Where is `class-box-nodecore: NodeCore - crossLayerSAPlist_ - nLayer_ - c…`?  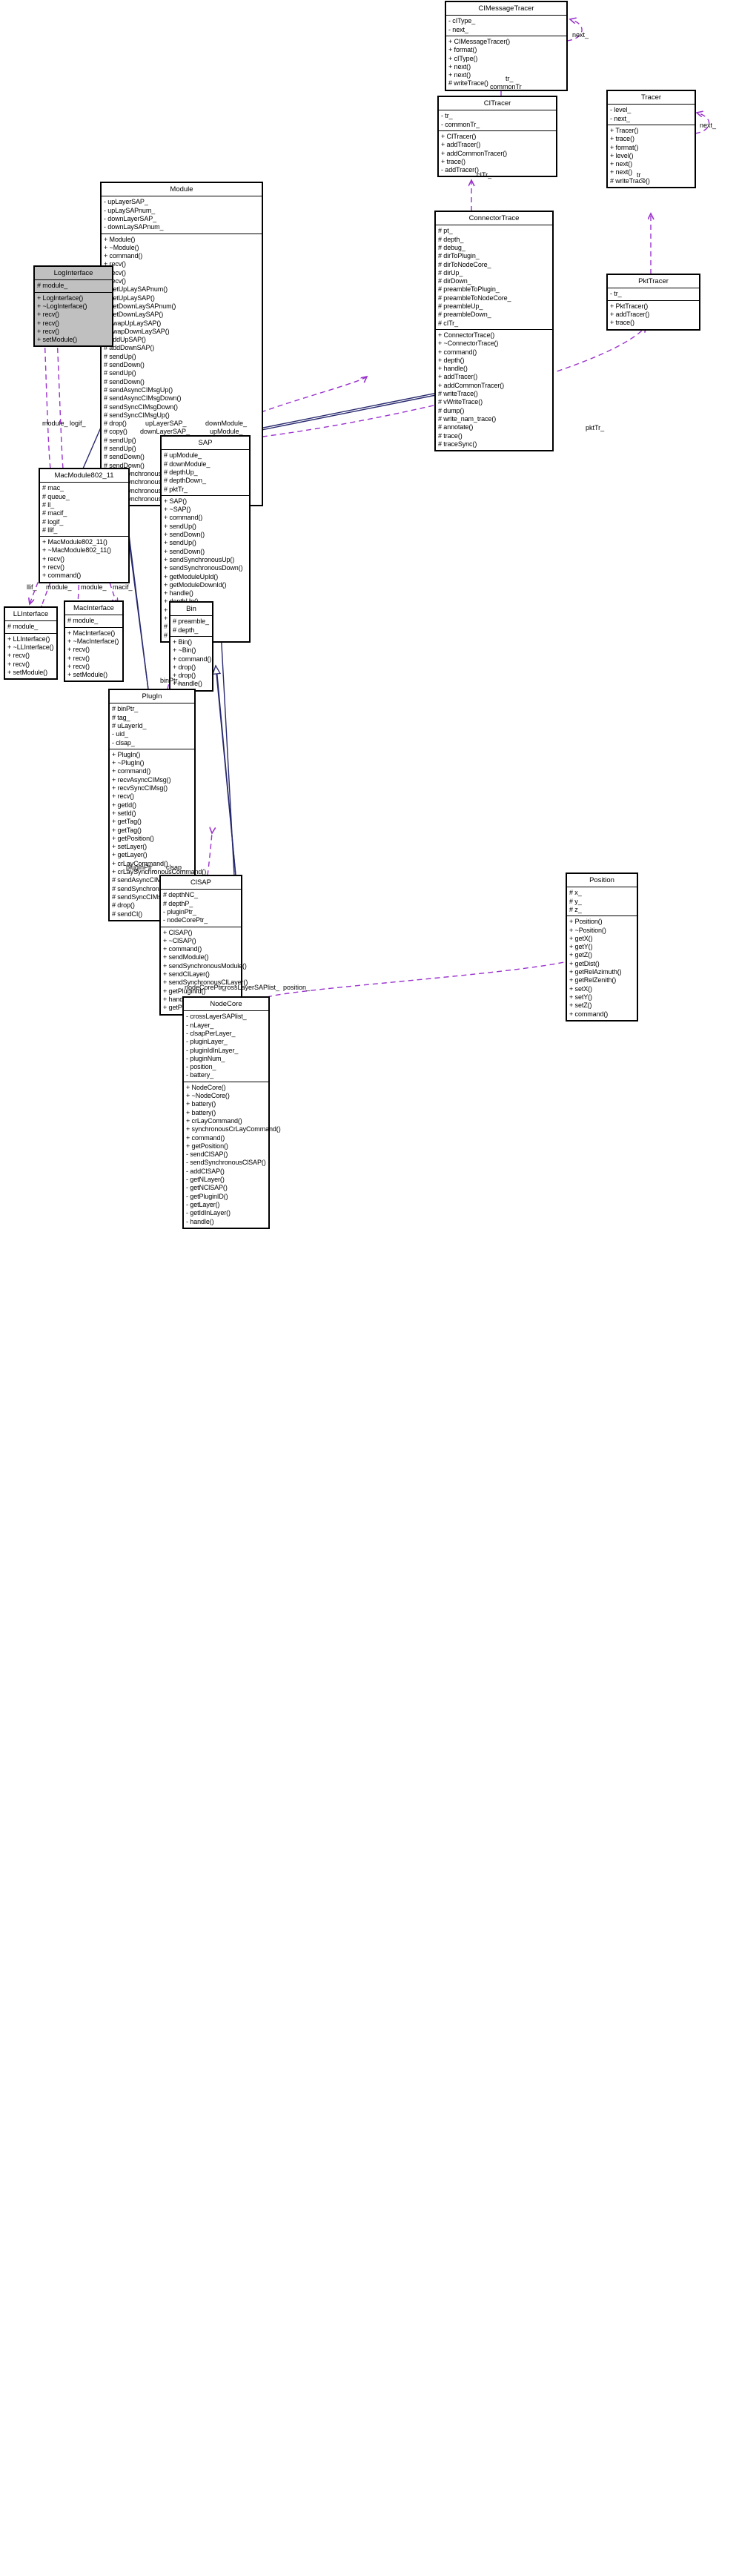
class-box-nodecore: NodeCore - crossLayerSAPlist_ - nLayer_ - c… is located at coordinates (232, 1112).